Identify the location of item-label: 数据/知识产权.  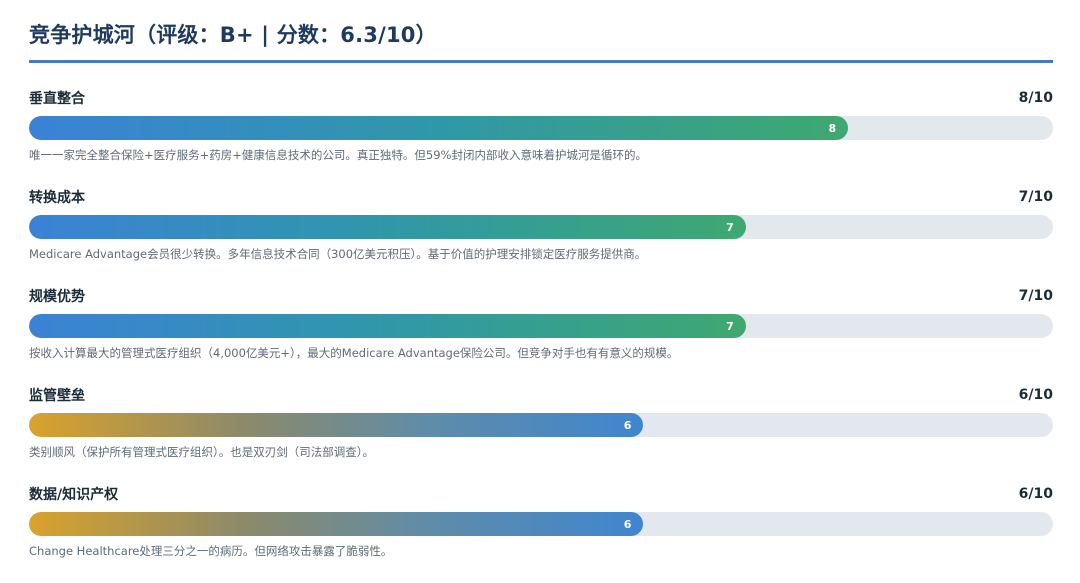
(74, 495).